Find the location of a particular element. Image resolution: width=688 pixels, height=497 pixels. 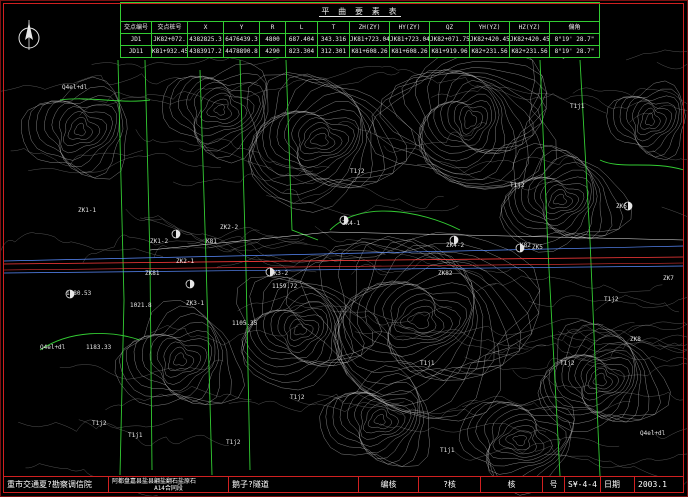

curve-table-cell: 823.304 is located at coordinates (301, 51).